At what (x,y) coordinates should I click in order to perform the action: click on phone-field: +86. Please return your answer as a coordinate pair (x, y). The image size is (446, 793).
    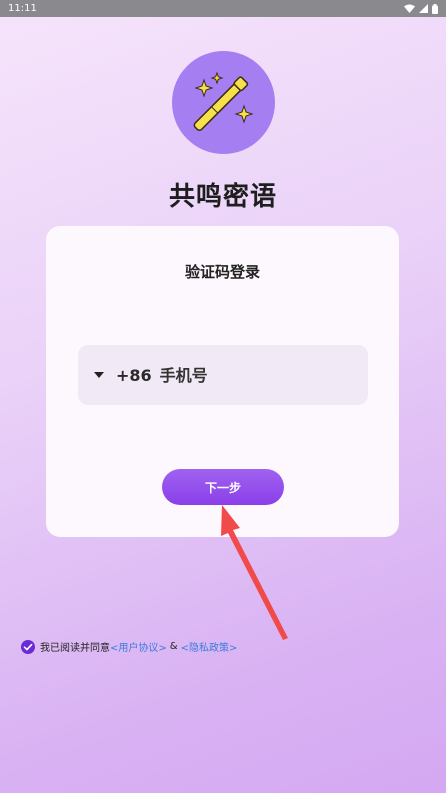
    Looking at the image, I should click on (223, 375).